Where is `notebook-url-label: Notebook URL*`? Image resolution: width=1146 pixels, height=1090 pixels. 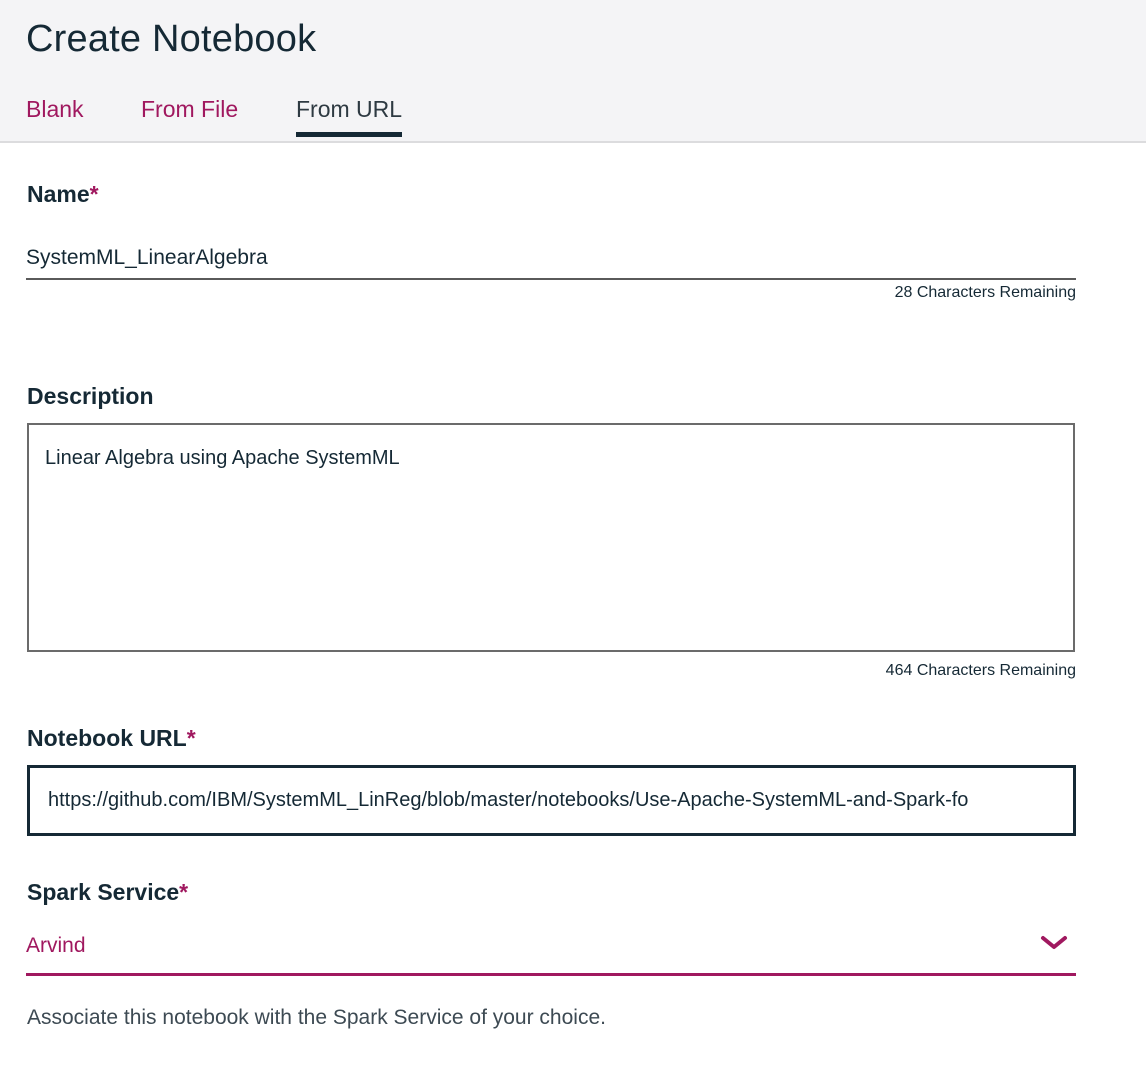
notebook-url-label: Notebook URL* is located at coordinates (111, 738).